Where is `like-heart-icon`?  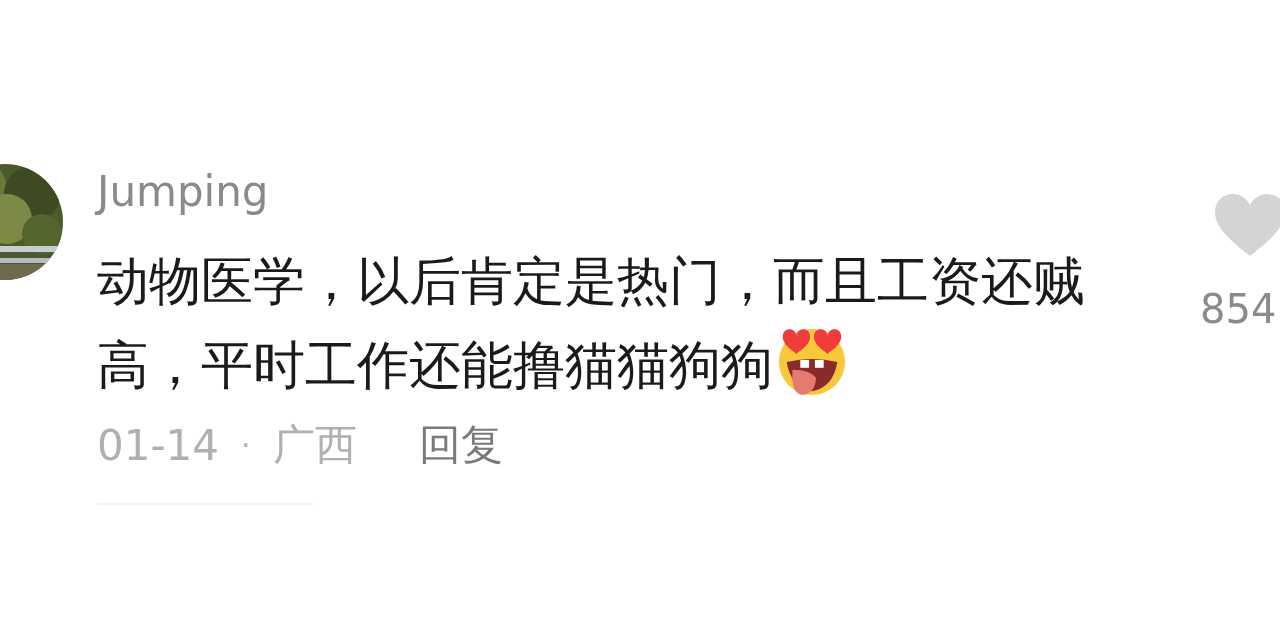
like-heart-icon is located at coordinates (1247, 226).